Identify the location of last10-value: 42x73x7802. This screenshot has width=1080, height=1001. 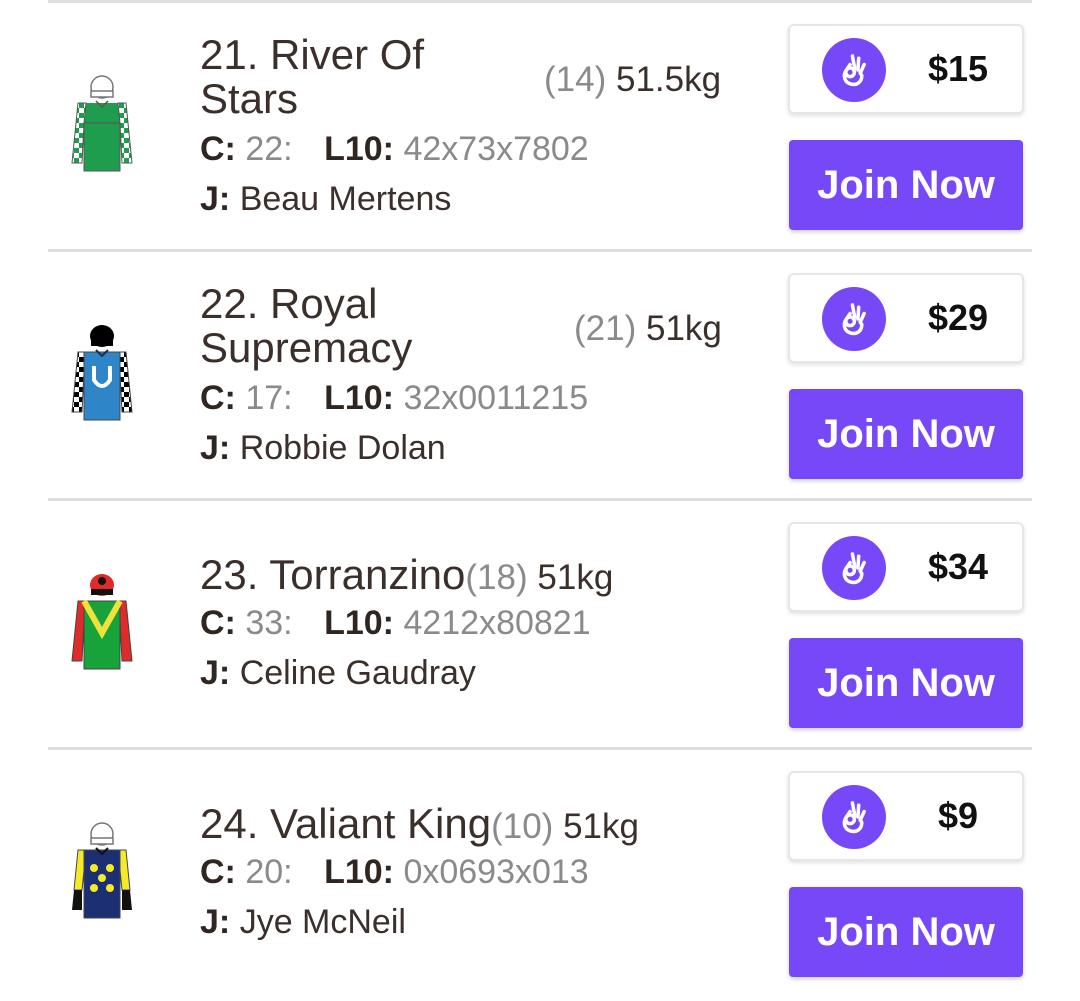
(496, 149).